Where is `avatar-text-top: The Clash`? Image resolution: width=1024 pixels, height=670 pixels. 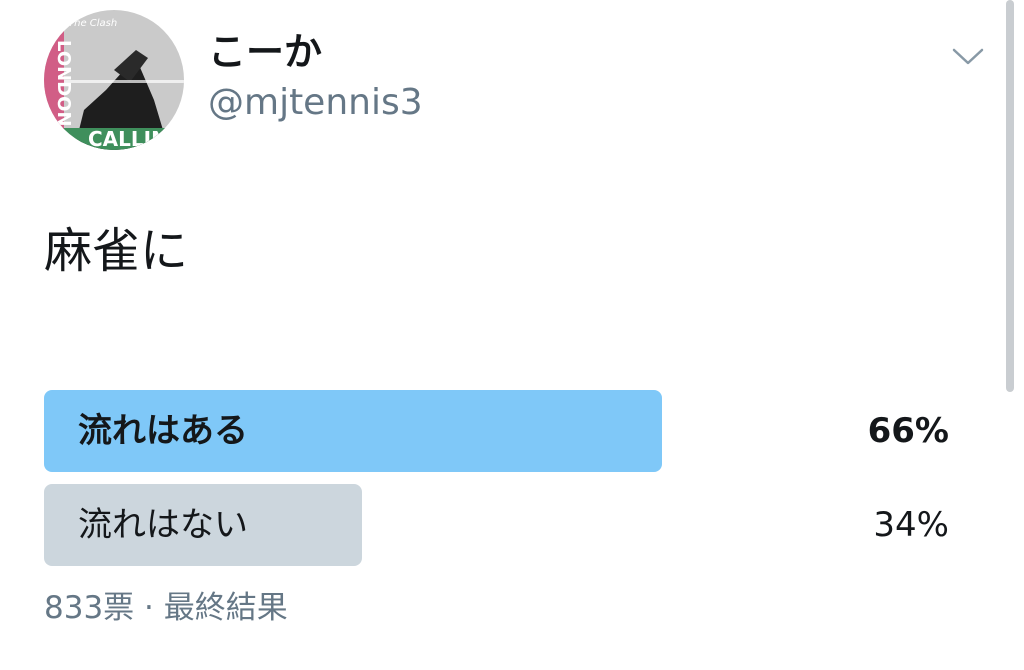
avatar-text-top: The Clash is located at coordinates (92, 23).